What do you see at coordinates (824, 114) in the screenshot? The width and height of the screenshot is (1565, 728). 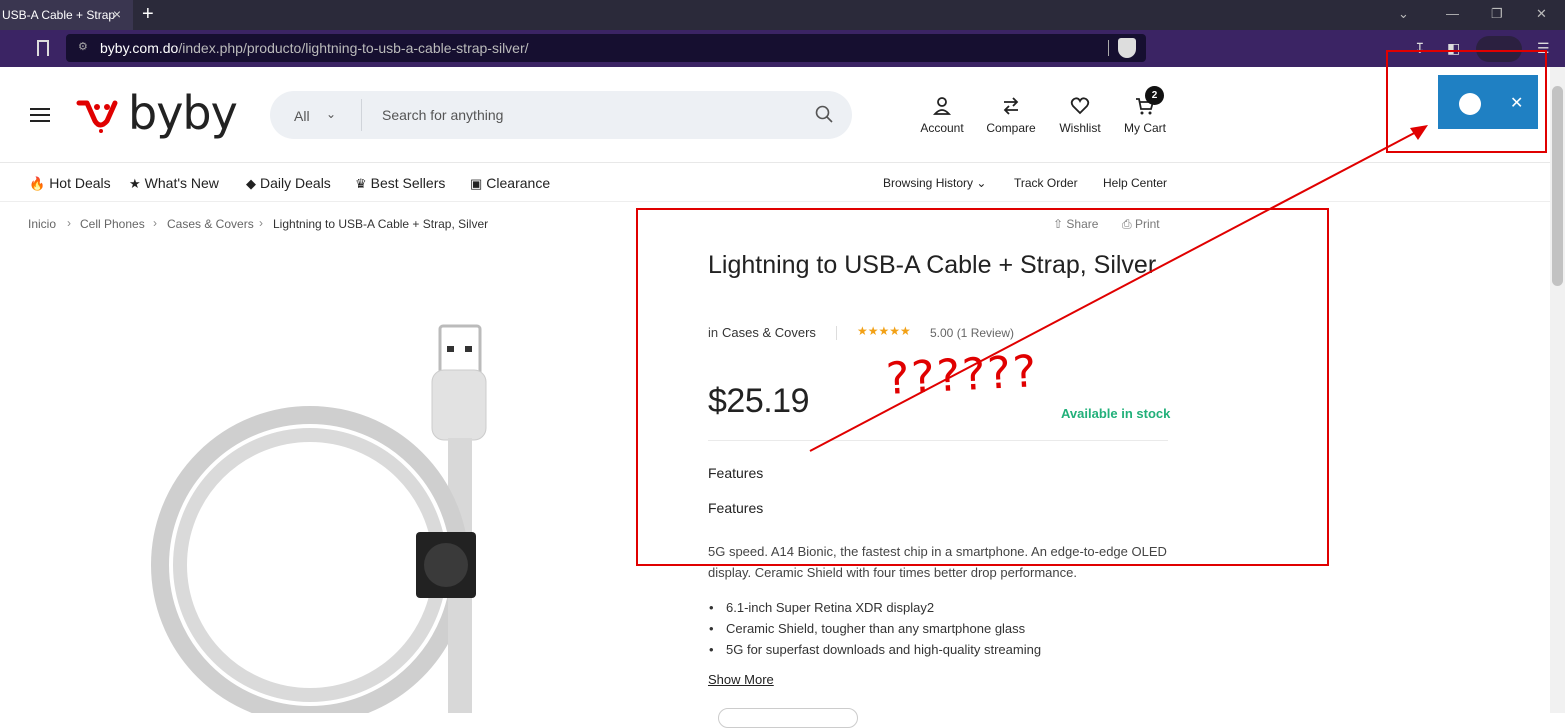 I see `search-icon` at bounding box center [824, 114].